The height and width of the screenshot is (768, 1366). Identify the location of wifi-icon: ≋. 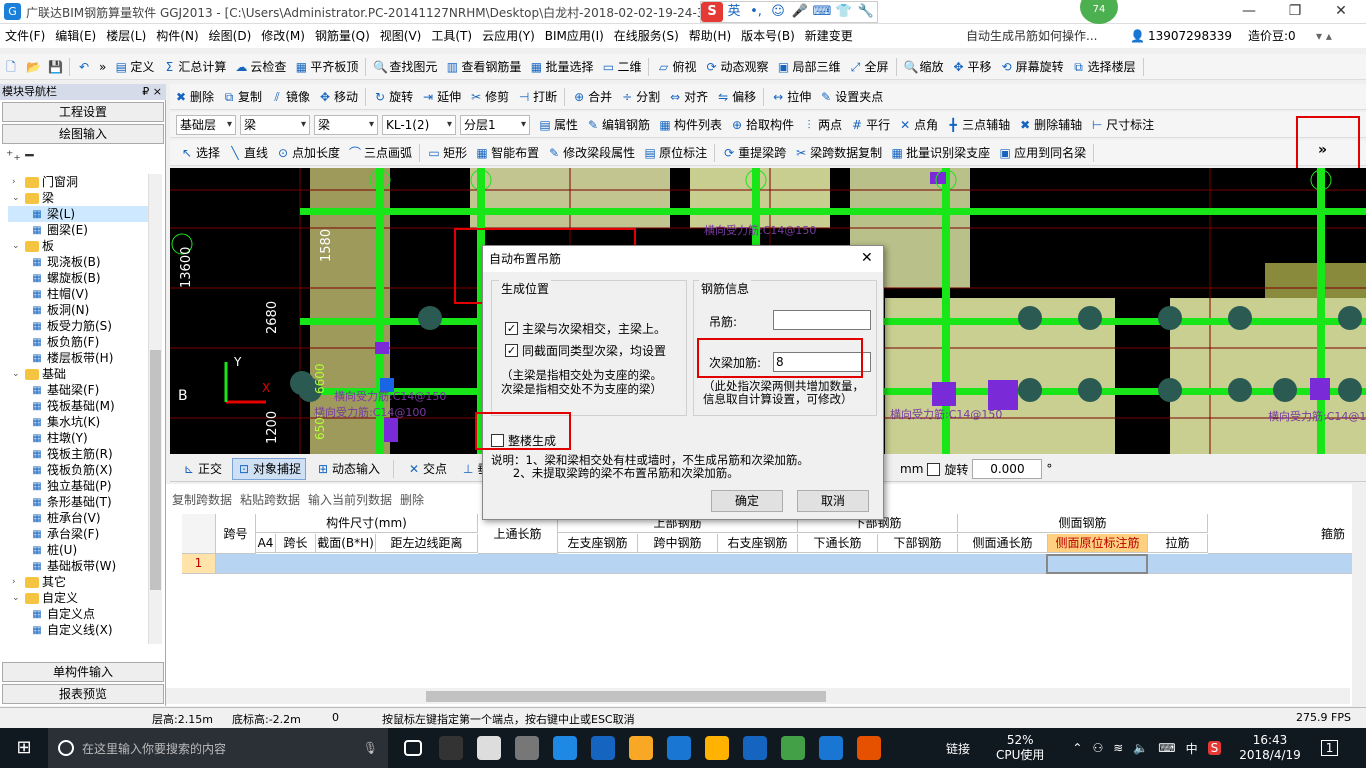
(1118, 748).